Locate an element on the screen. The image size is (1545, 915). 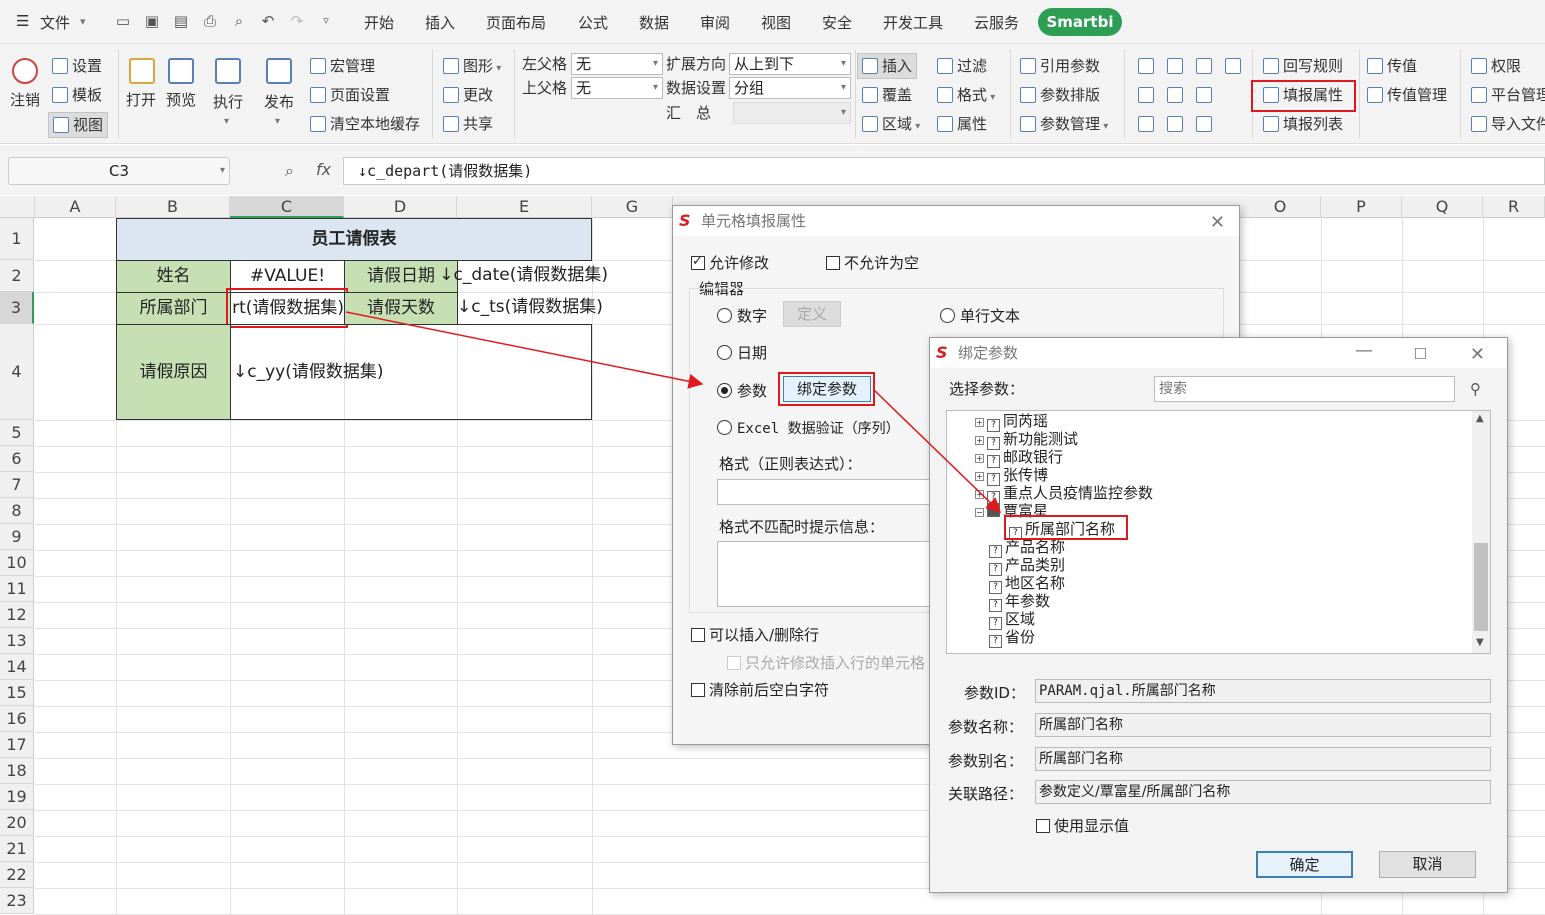
annotation-arrows is located at coordinates (673, 412).